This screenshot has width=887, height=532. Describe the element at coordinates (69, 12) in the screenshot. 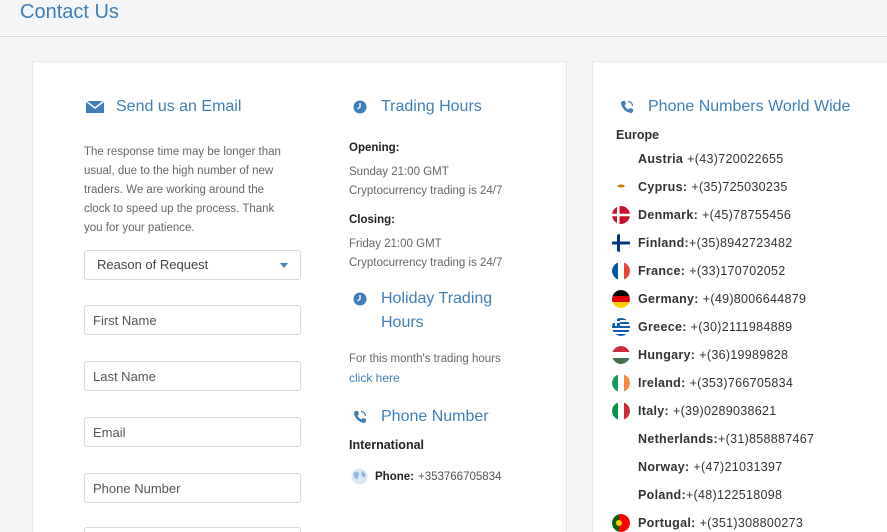

I see `page-title: Contact Us` at that location.